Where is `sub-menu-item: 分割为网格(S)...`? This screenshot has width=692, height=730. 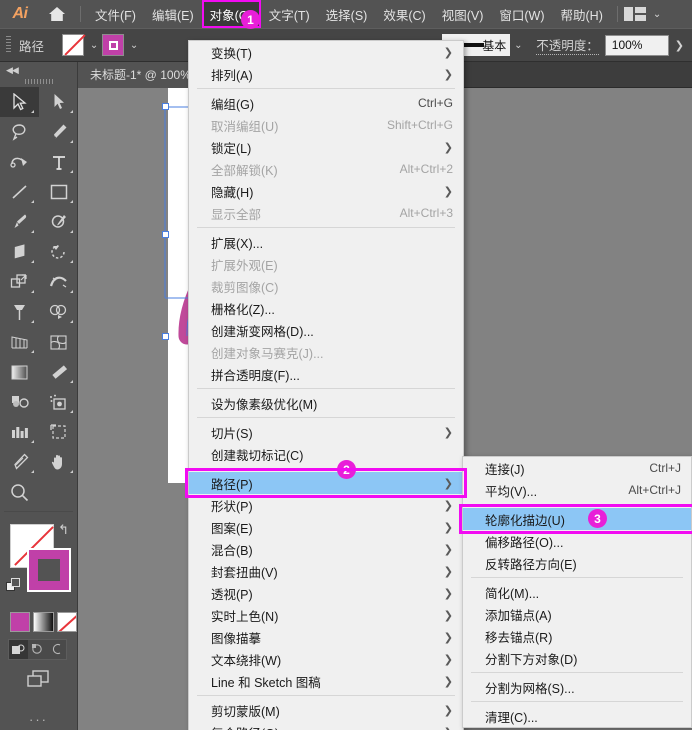 sub-menu-item: 分割为网格(S)... is located at coordinates (577, 687).